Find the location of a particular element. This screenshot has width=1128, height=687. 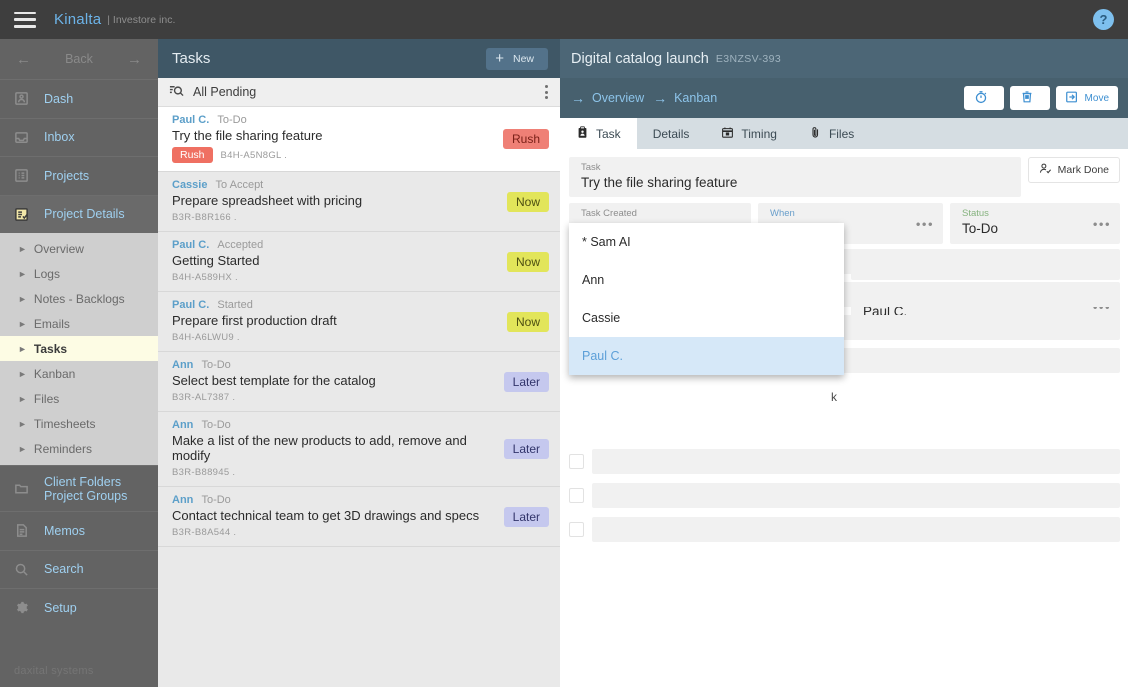

sidebar-item-dash: Dash is located at coordinates (79, 98).